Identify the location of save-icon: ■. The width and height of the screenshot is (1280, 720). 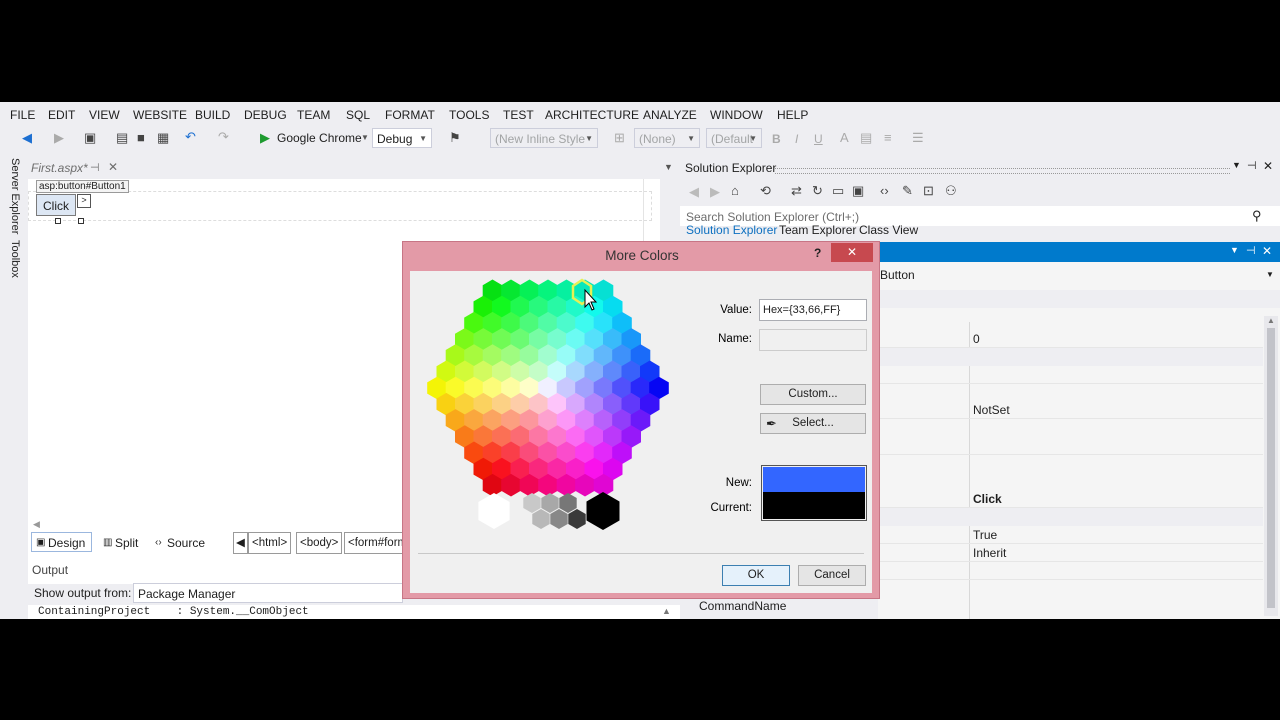
(141, 138).